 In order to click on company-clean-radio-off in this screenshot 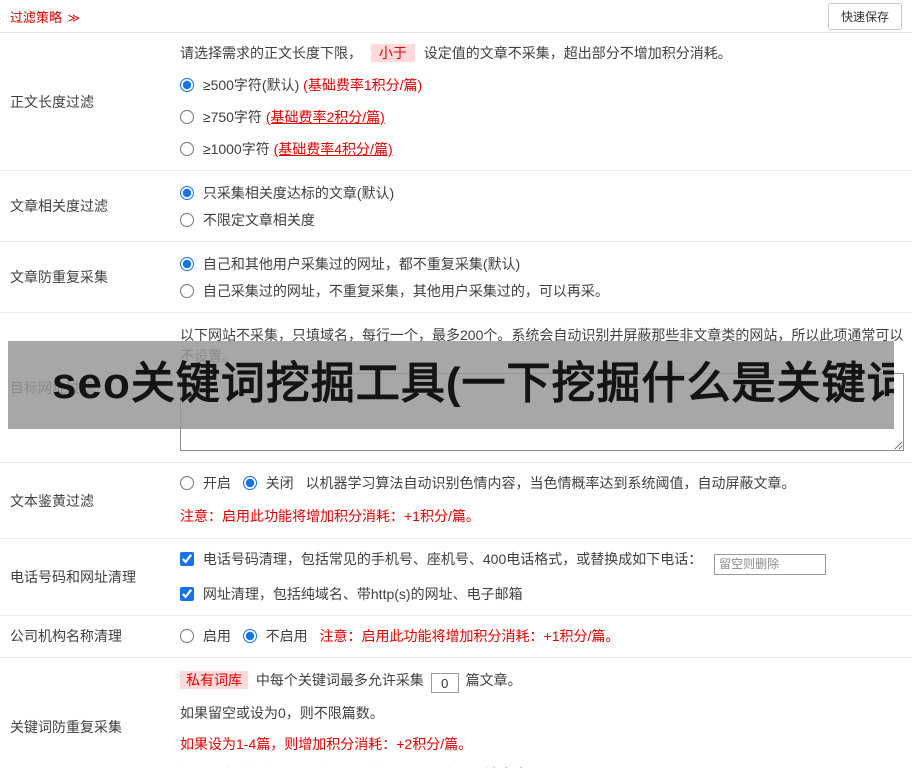, I will do `click(249, 635)`.